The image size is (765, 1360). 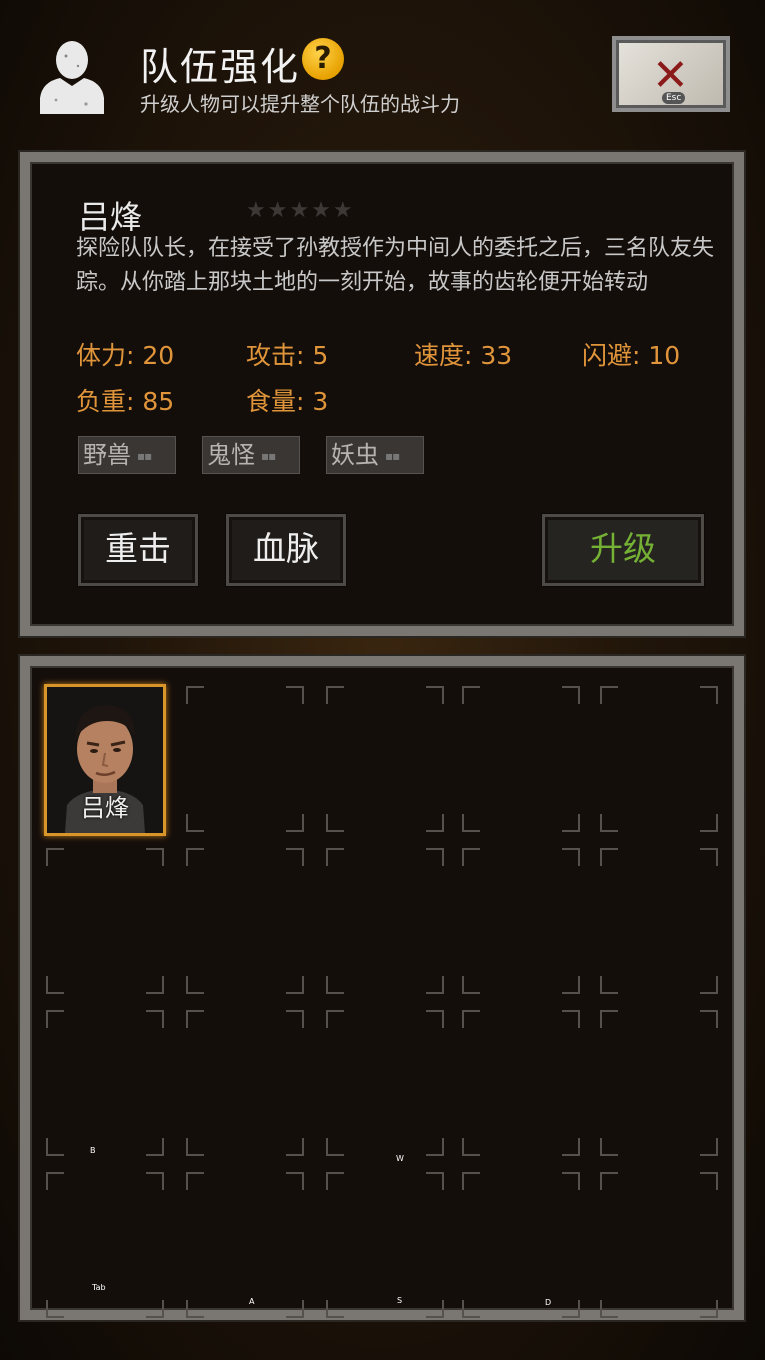 I want to click on trait-tag-beast: 野兽 ▪▪, so click(x=127, y=455).